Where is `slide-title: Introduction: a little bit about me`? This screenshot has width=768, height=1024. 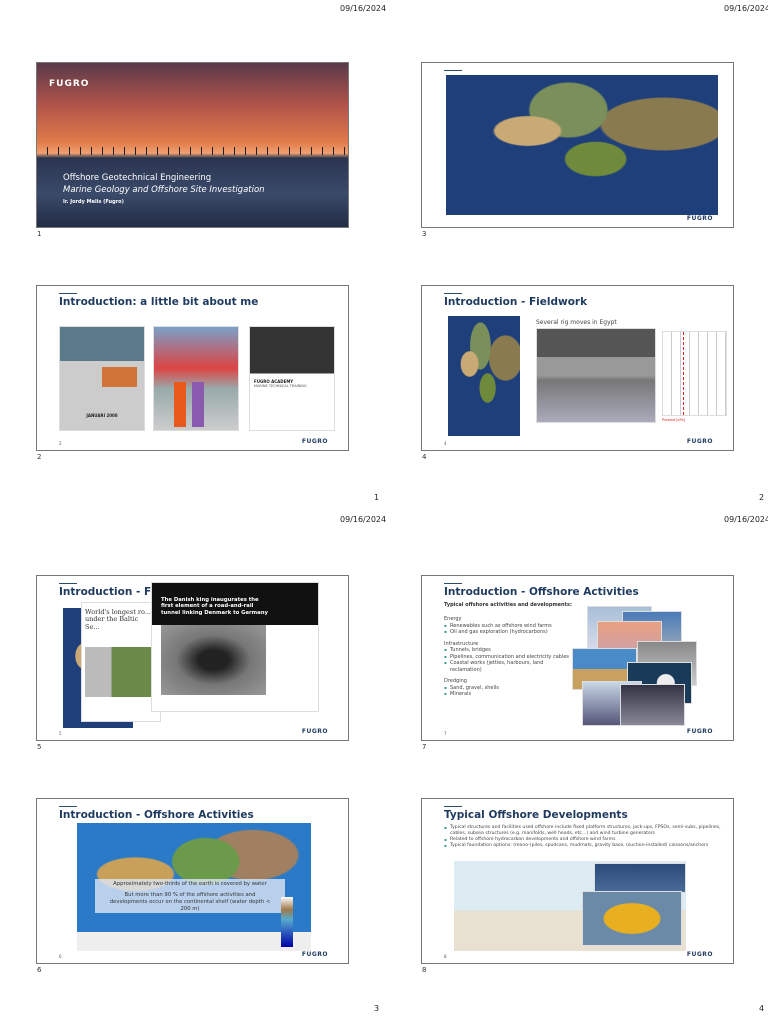 slide-title: Introduction: a little bit about me is located at coordinates (159, 302).